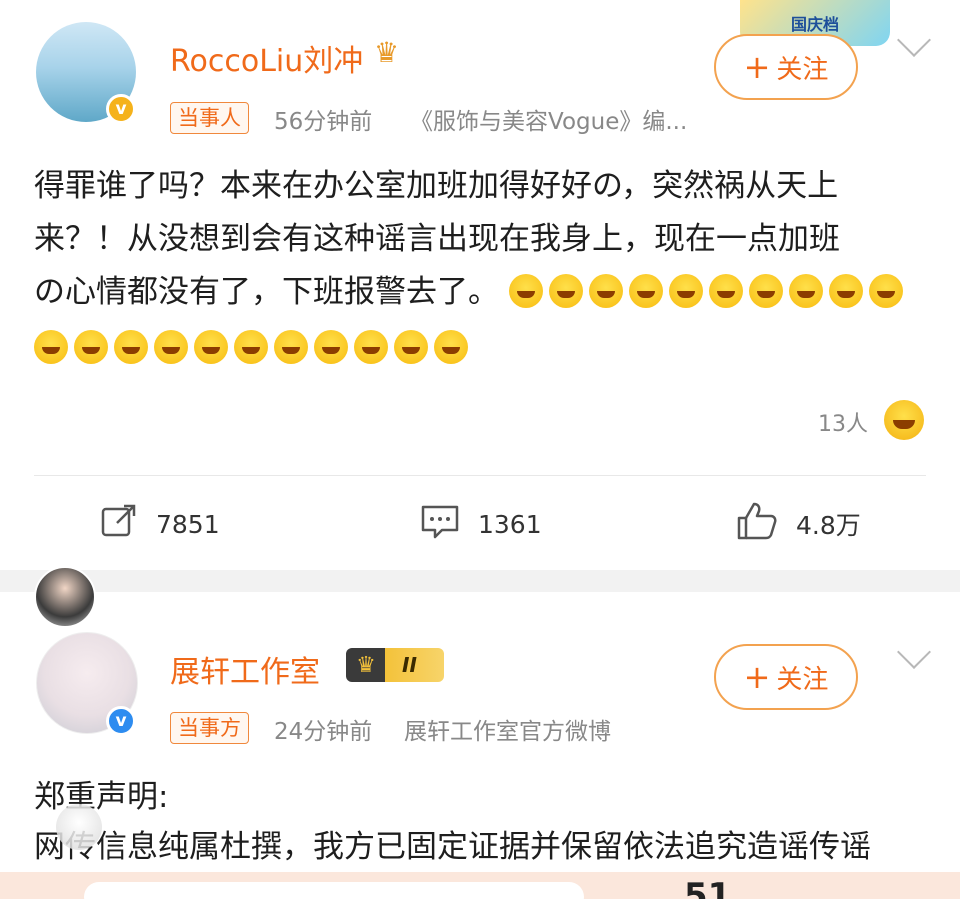 This screenshot has width=960, height=912. I want to click on repost-count: 7851, so click(188, 524).